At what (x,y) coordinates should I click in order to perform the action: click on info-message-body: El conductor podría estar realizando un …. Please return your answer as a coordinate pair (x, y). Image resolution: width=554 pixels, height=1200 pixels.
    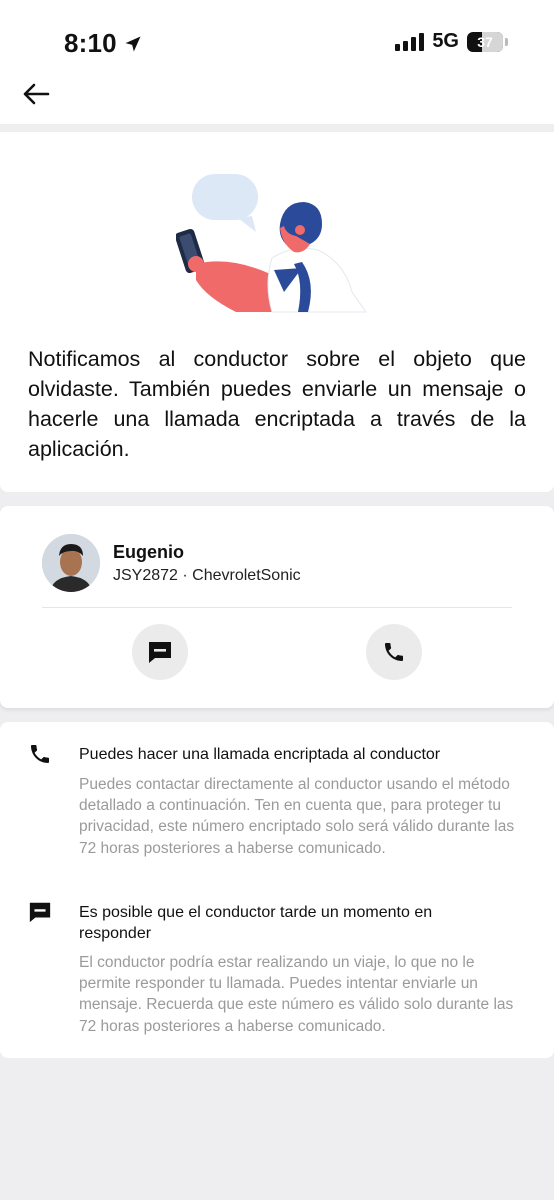
    Looking at the image, I should click on (296, 994).